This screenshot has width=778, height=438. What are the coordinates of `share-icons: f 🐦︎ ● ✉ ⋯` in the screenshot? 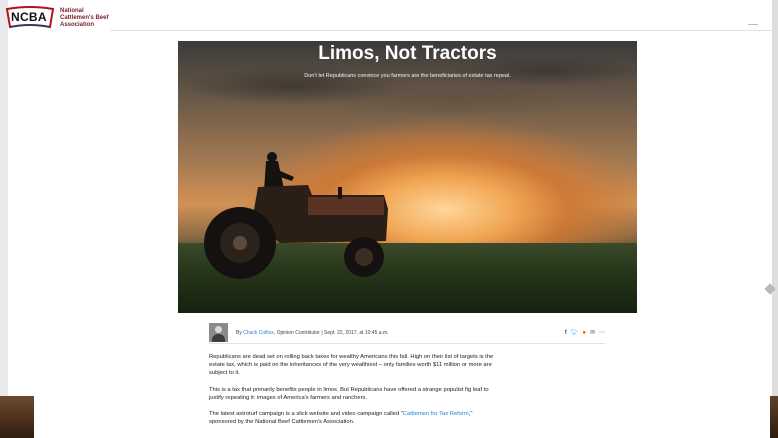 It's located at (585, 333).